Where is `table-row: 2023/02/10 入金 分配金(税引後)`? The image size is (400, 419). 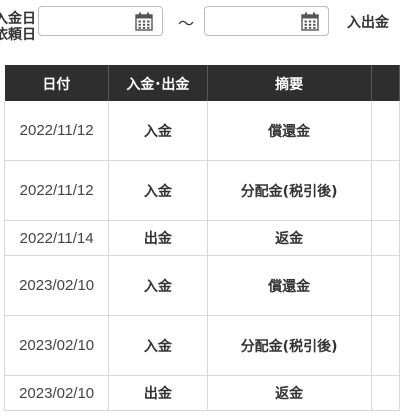 table-row: 2023/02/10 入金 分配金(税引後) is located at coordinates (201, 345).